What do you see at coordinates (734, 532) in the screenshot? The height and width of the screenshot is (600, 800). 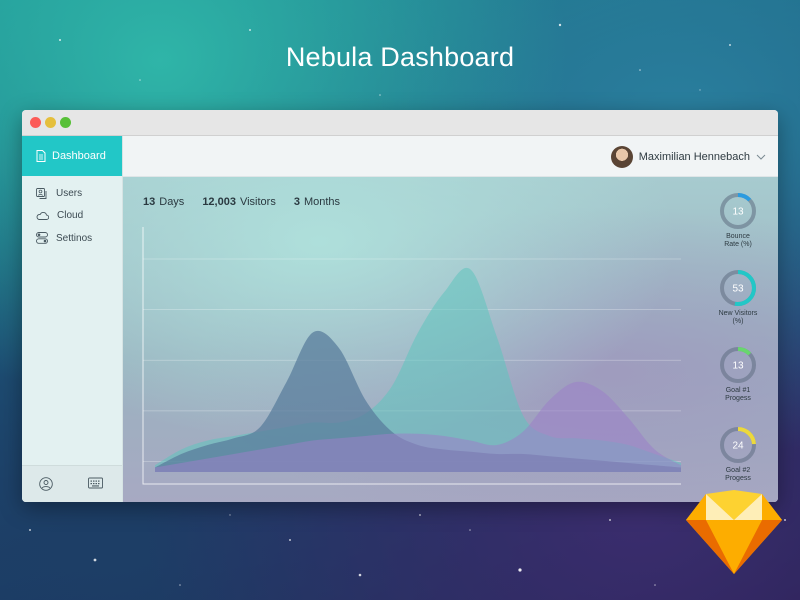 I see `sketch-diamond-logo` at bounding box center [734, 532].